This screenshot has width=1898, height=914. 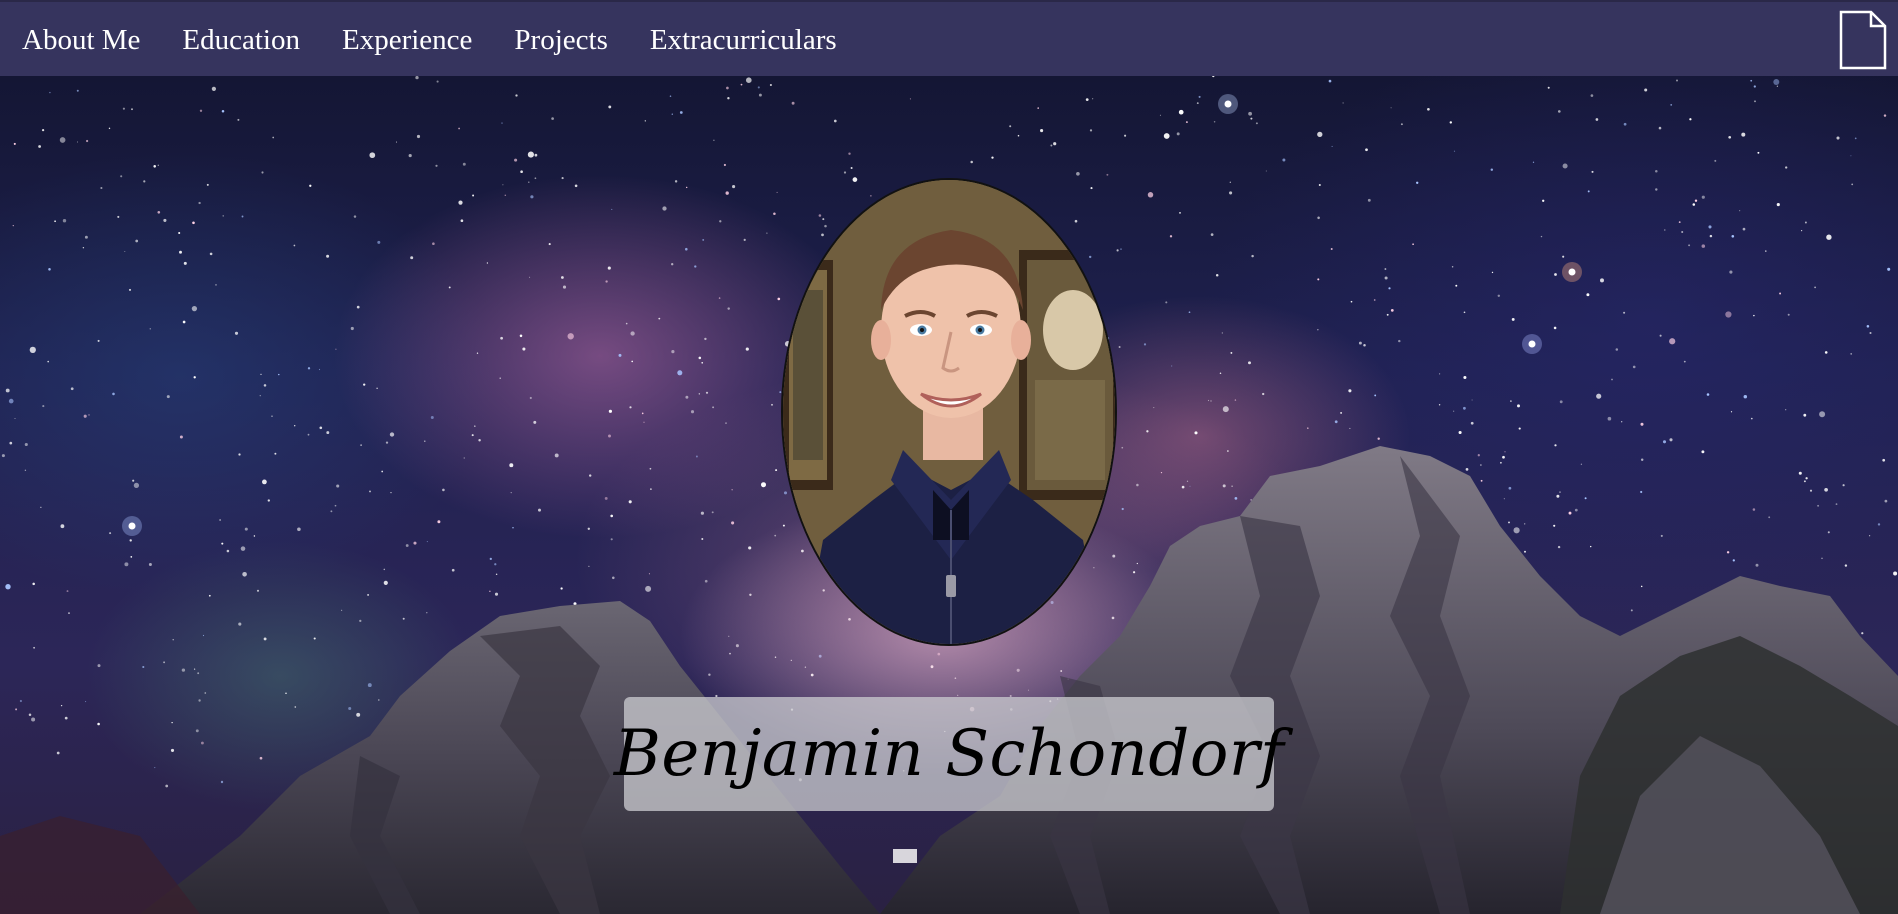 I want to click on nav-link-education: Education, so click(x=241, y=40).